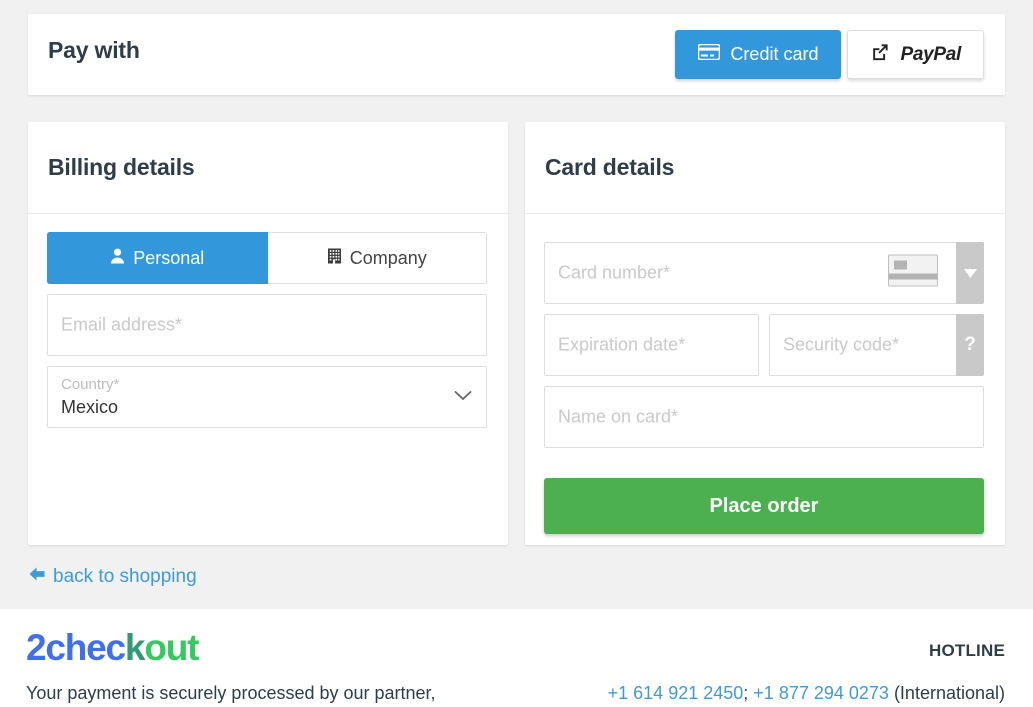  I want to click on expiration-date-placeholder: Expiration date*, so click(622, 344).